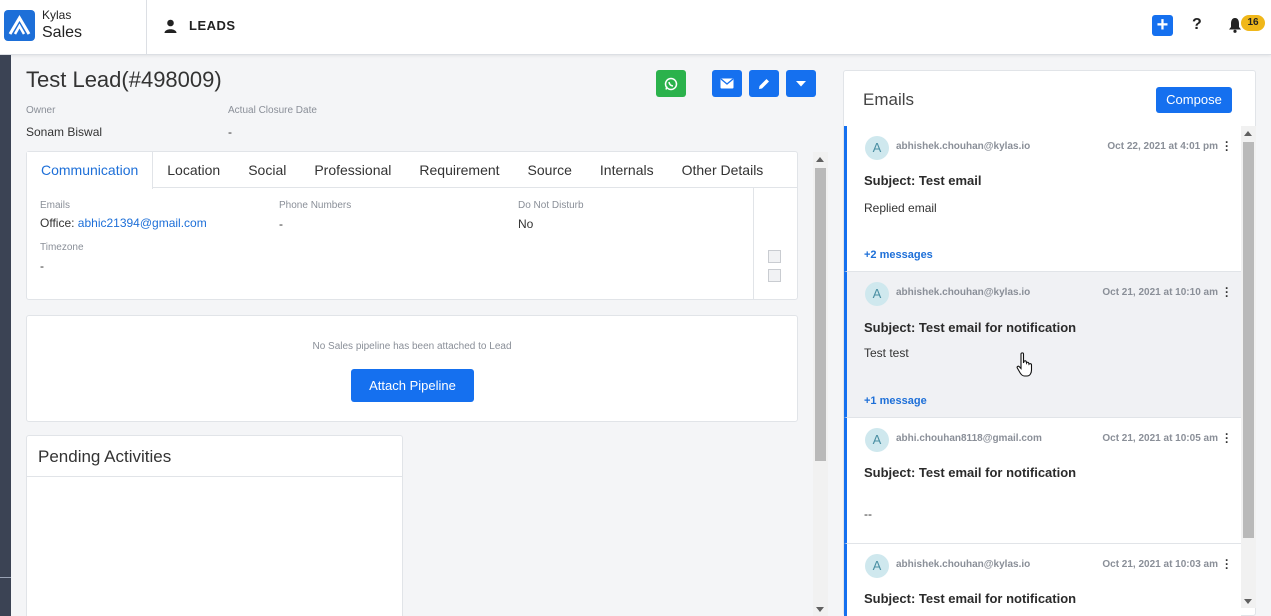 The height and width of the screenshot is (616, 1271). Describe the element at coordinates (1253, 23) in the screenshot. I see `notification-badge: 16` at that location.